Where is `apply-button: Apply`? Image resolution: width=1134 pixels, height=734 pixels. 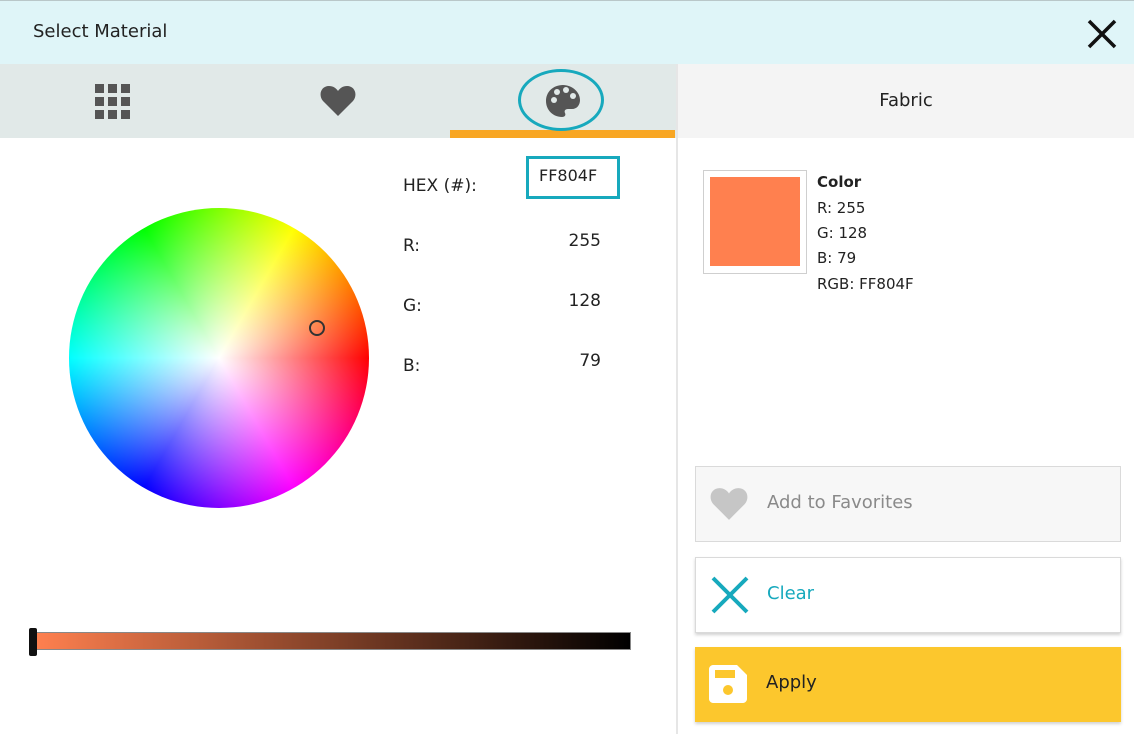 apply-button: Apply is located at coordinates (908, 684).